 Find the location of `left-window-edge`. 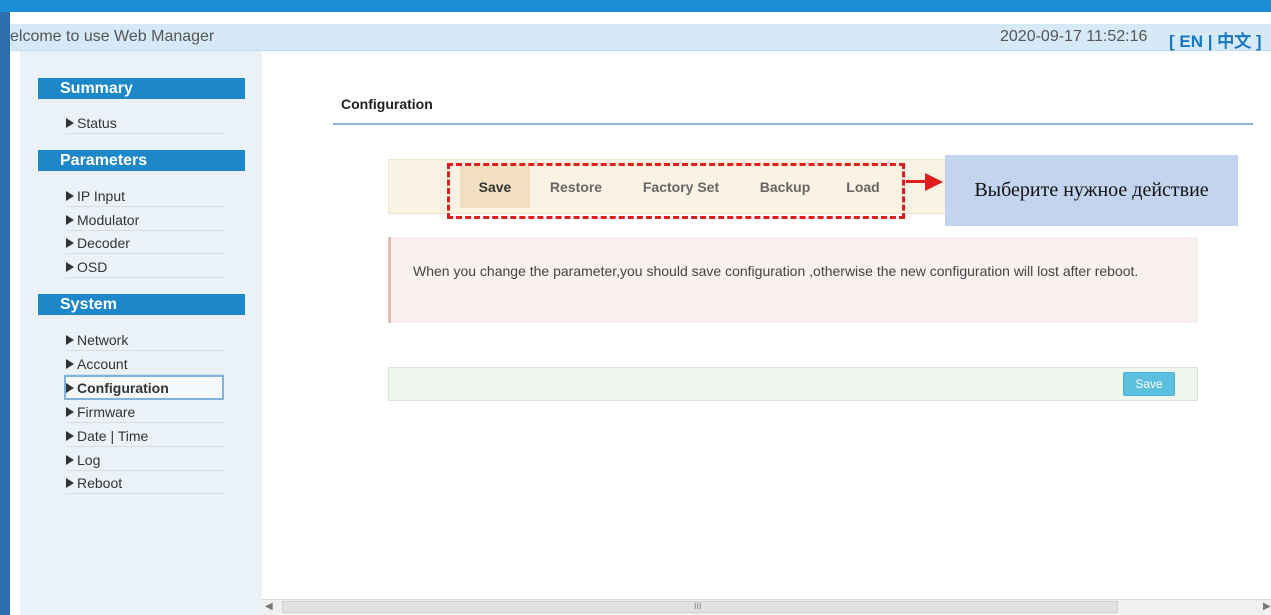

left-window-edge is located at coordinates (5, 313).